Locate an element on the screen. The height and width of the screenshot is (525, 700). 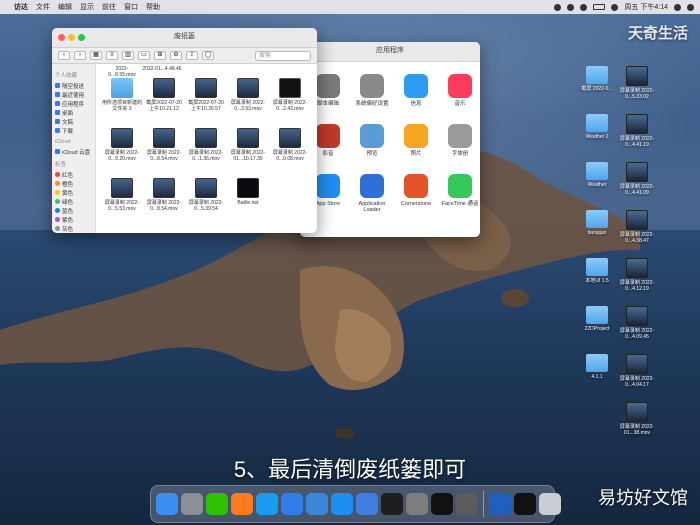
battery-icon is located at coordinates (599, 7).